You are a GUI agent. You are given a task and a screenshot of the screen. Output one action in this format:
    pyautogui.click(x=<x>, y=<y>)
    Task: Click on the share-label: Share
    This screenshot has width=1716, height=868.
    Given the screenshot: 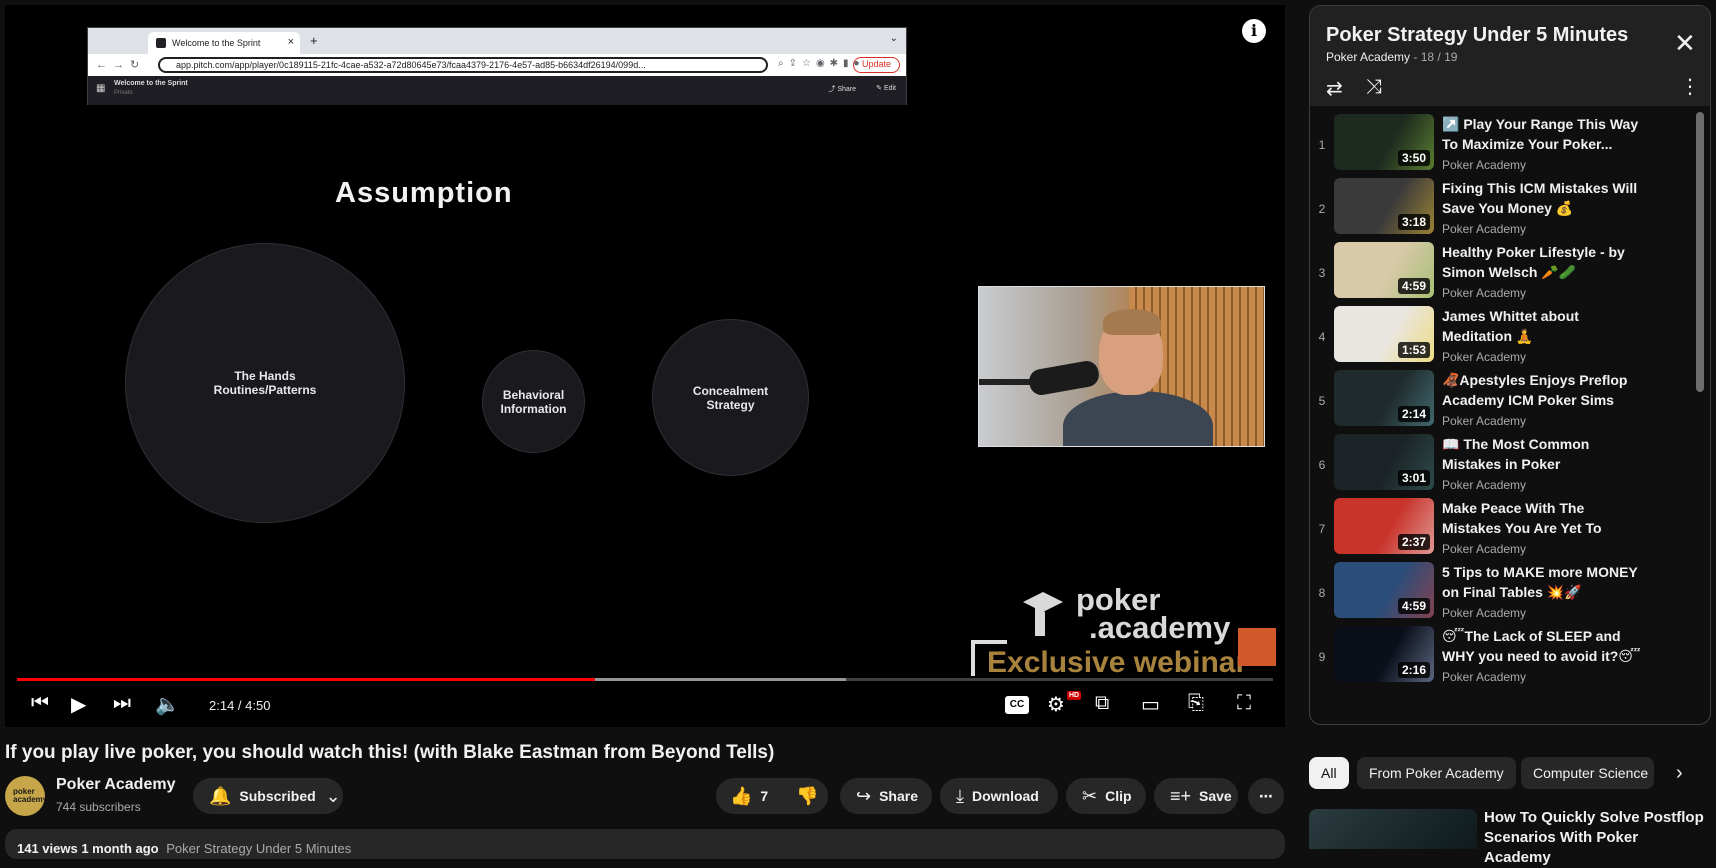 What is the action you would take?
    pyautogui.click(x=899, y=796)
    